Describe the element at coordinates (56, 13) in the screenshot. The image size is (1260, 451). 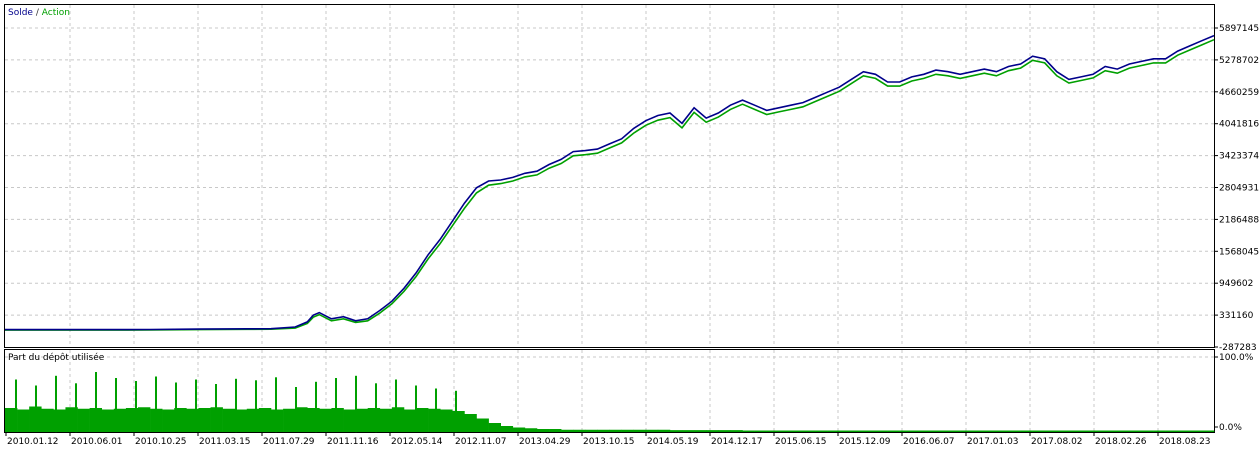
I see `legend-action: Action` at that location.